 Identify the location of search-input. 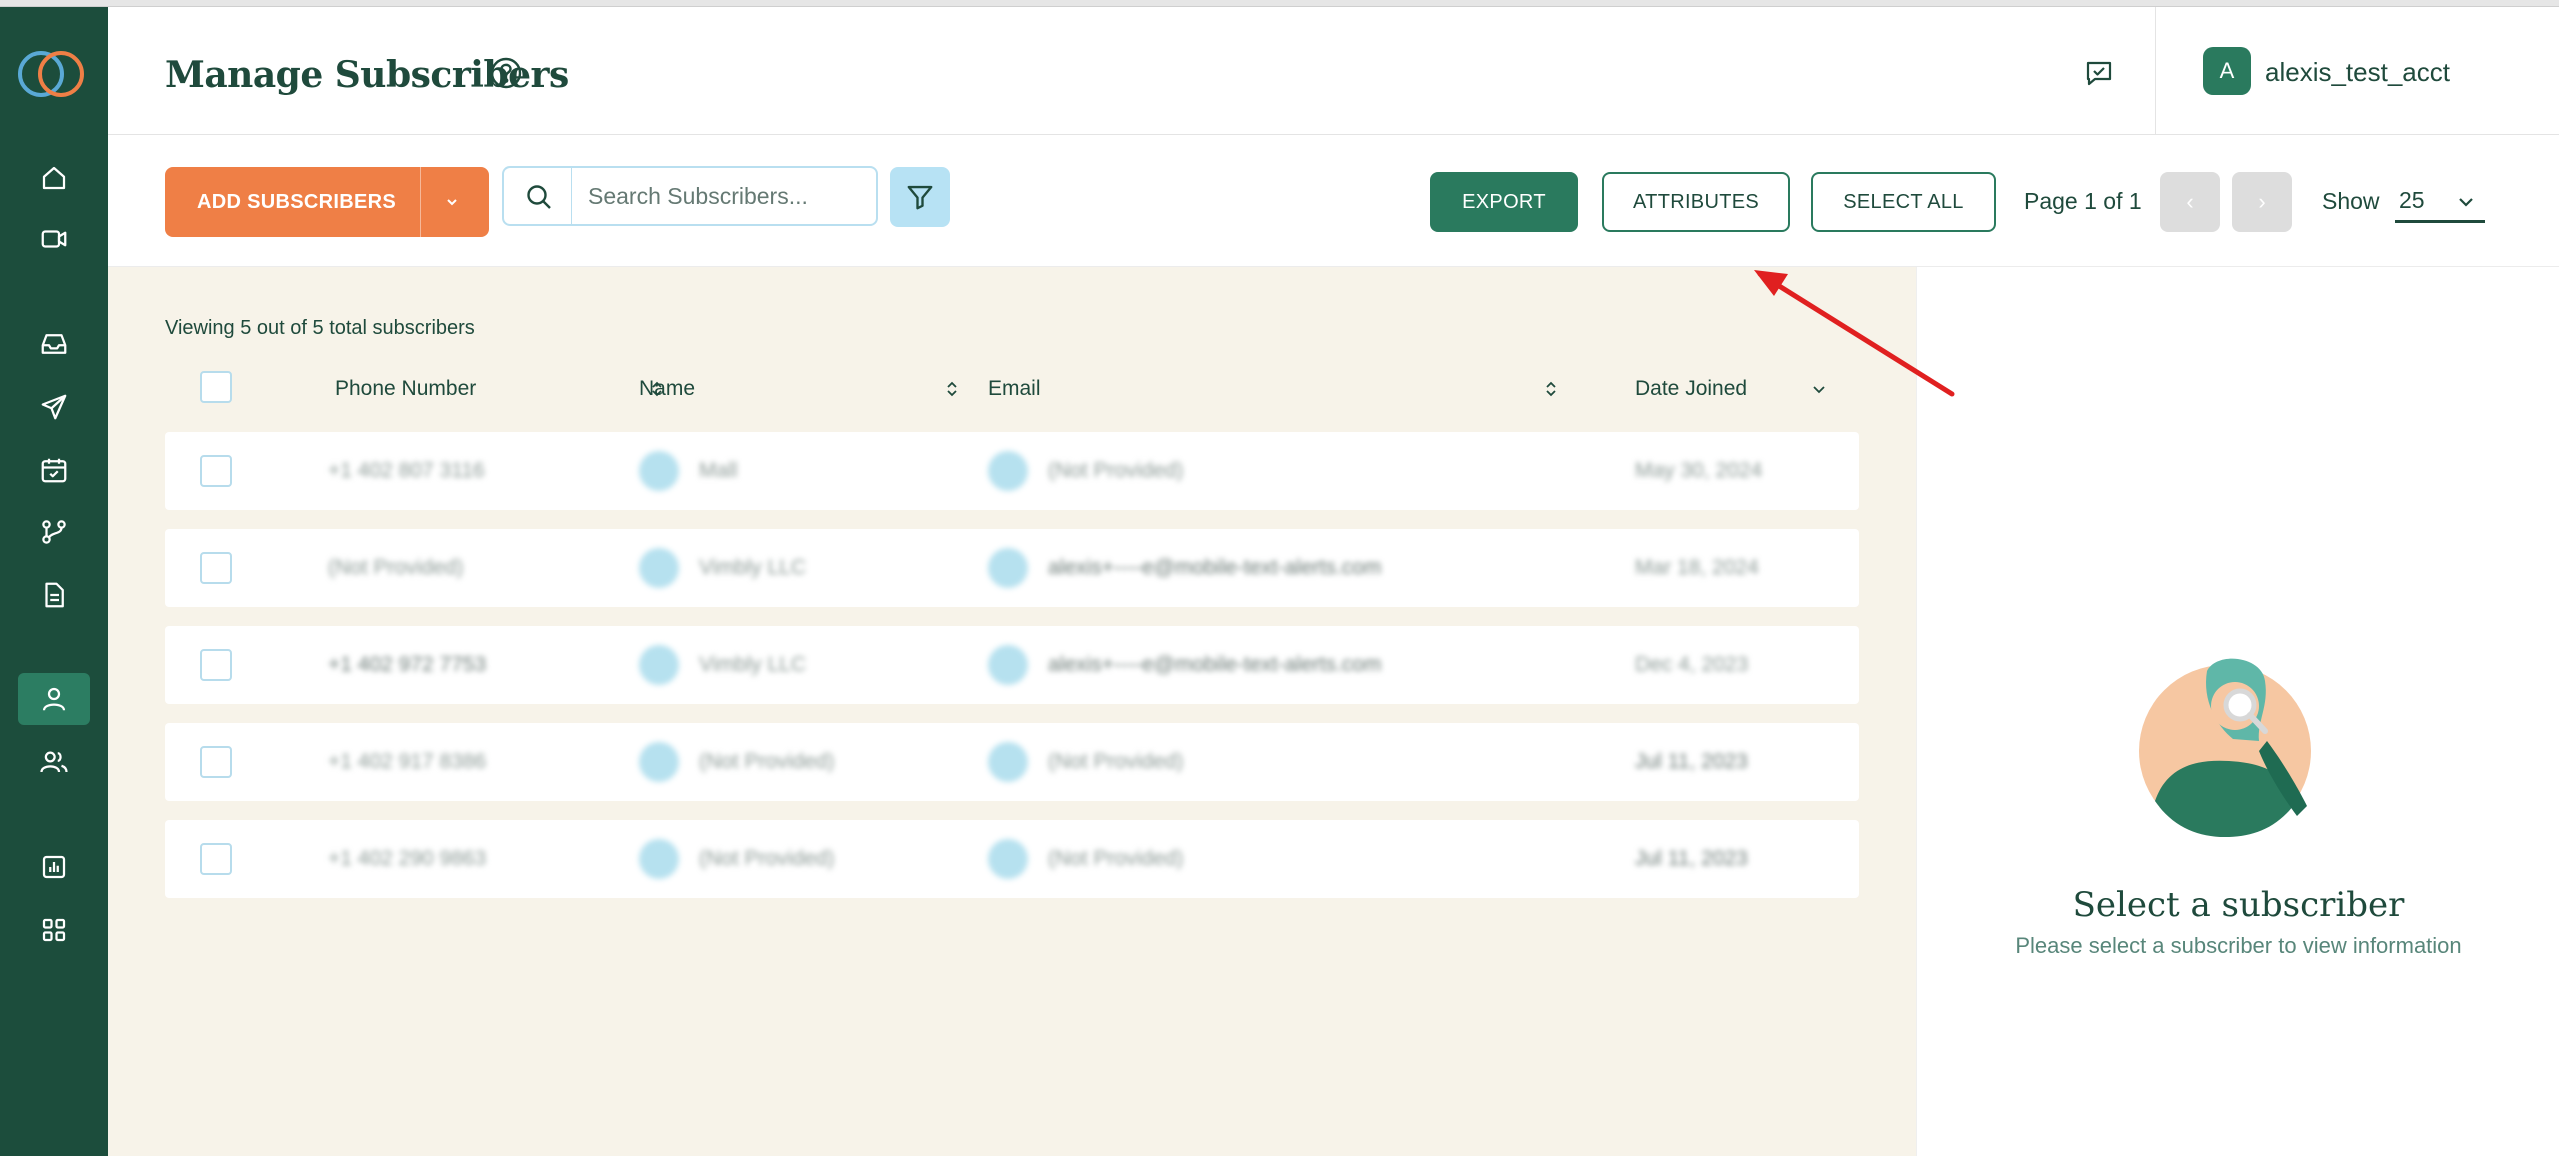
(723, 196).